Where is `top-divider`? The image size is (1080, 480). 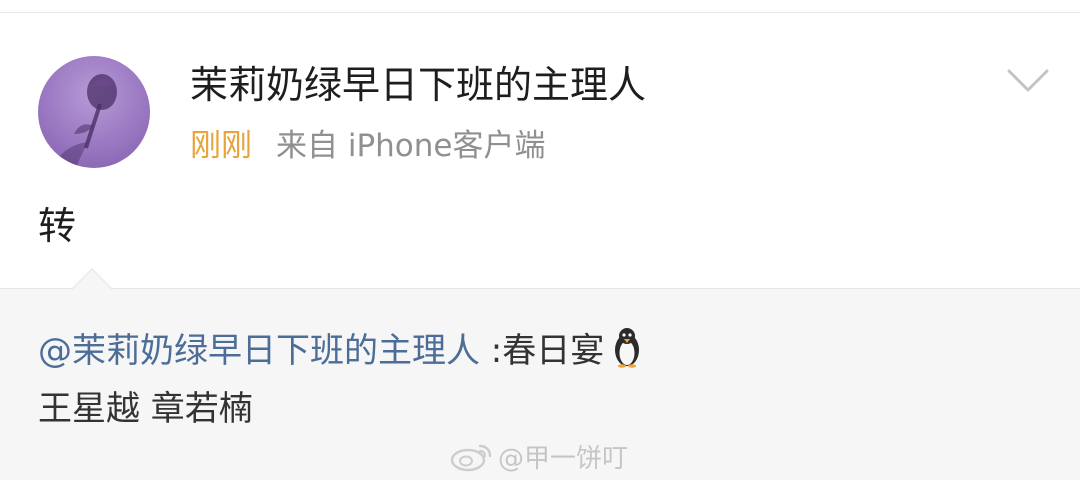 top-divider is located at coordinates (540, 12).